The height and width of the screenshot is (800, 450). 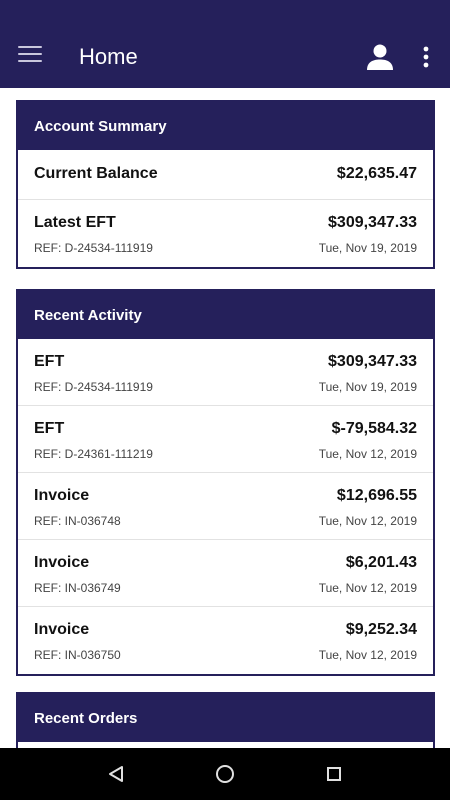 What do you see at coordinates (96, 173) in the screenshot?
I see `current-balance-label: Current Balance` at bounding box center [96, 173].